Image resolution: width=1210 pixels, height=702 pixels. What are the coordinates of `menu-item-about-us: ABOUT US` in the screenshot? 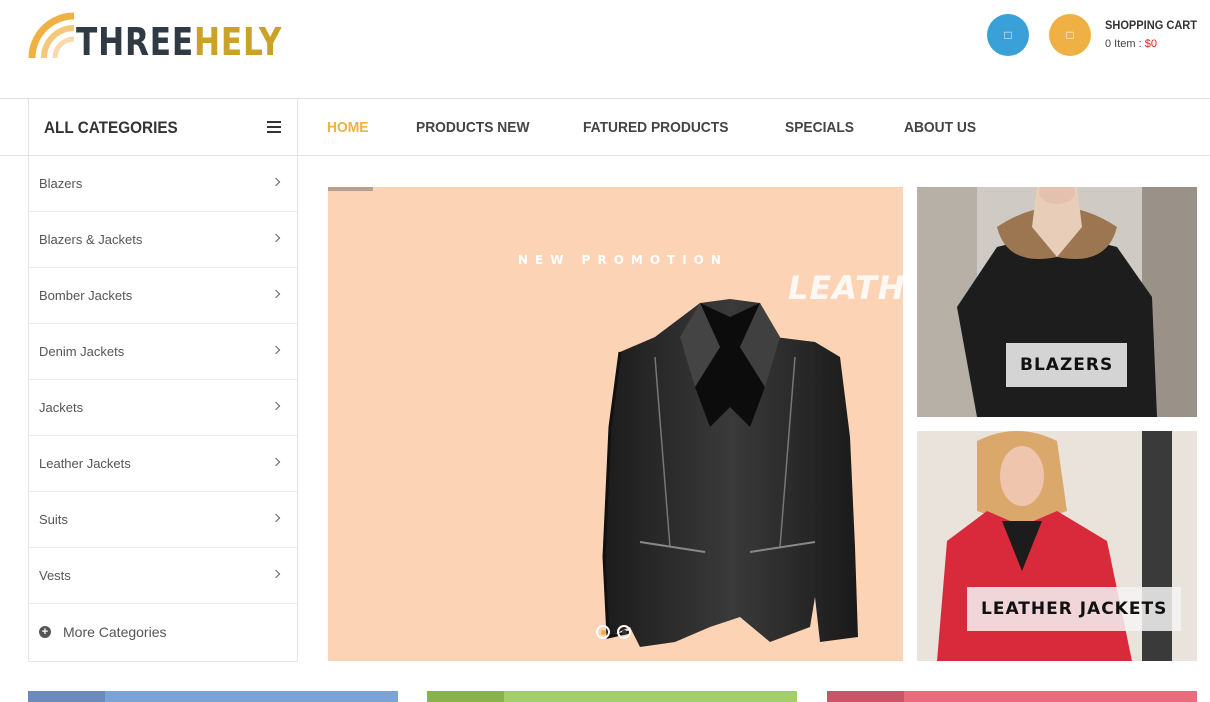 It's located at (940, 127).